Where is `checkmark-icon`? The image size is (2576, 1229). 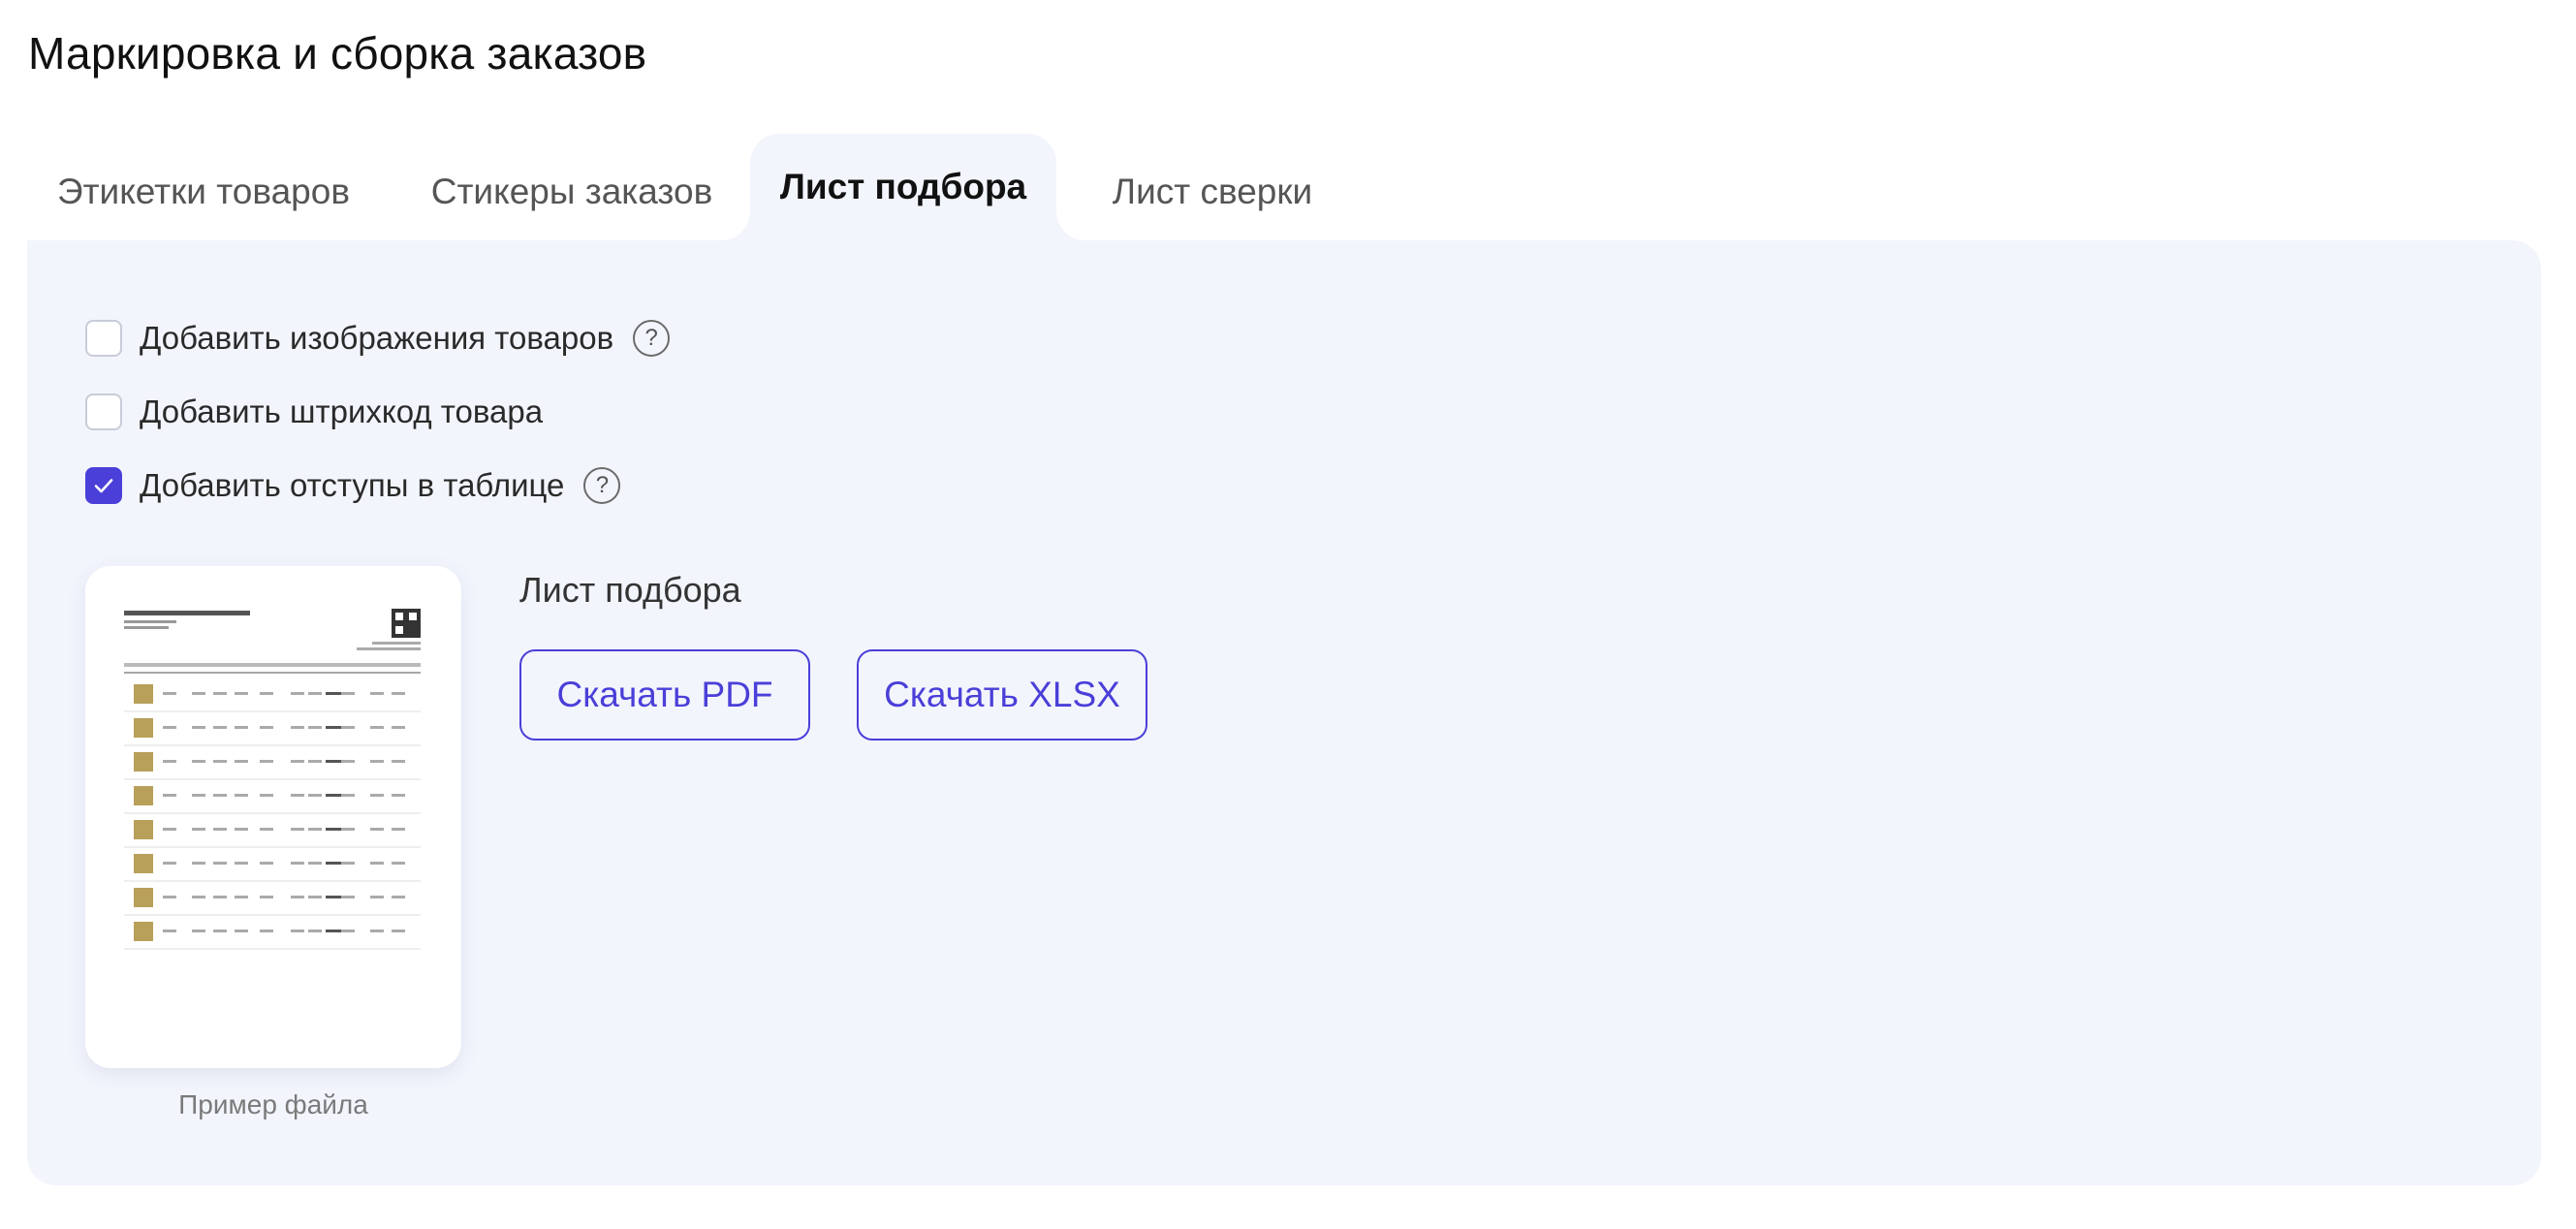
checkmark-icon is located at coordinates (103, 486).